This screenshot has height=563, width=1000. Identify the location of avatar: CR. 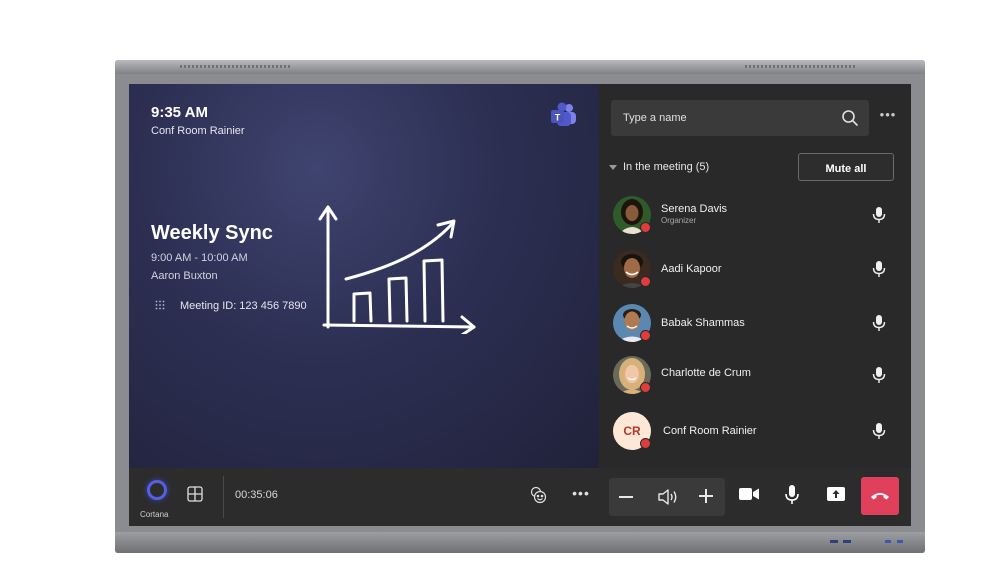
(632, 431).